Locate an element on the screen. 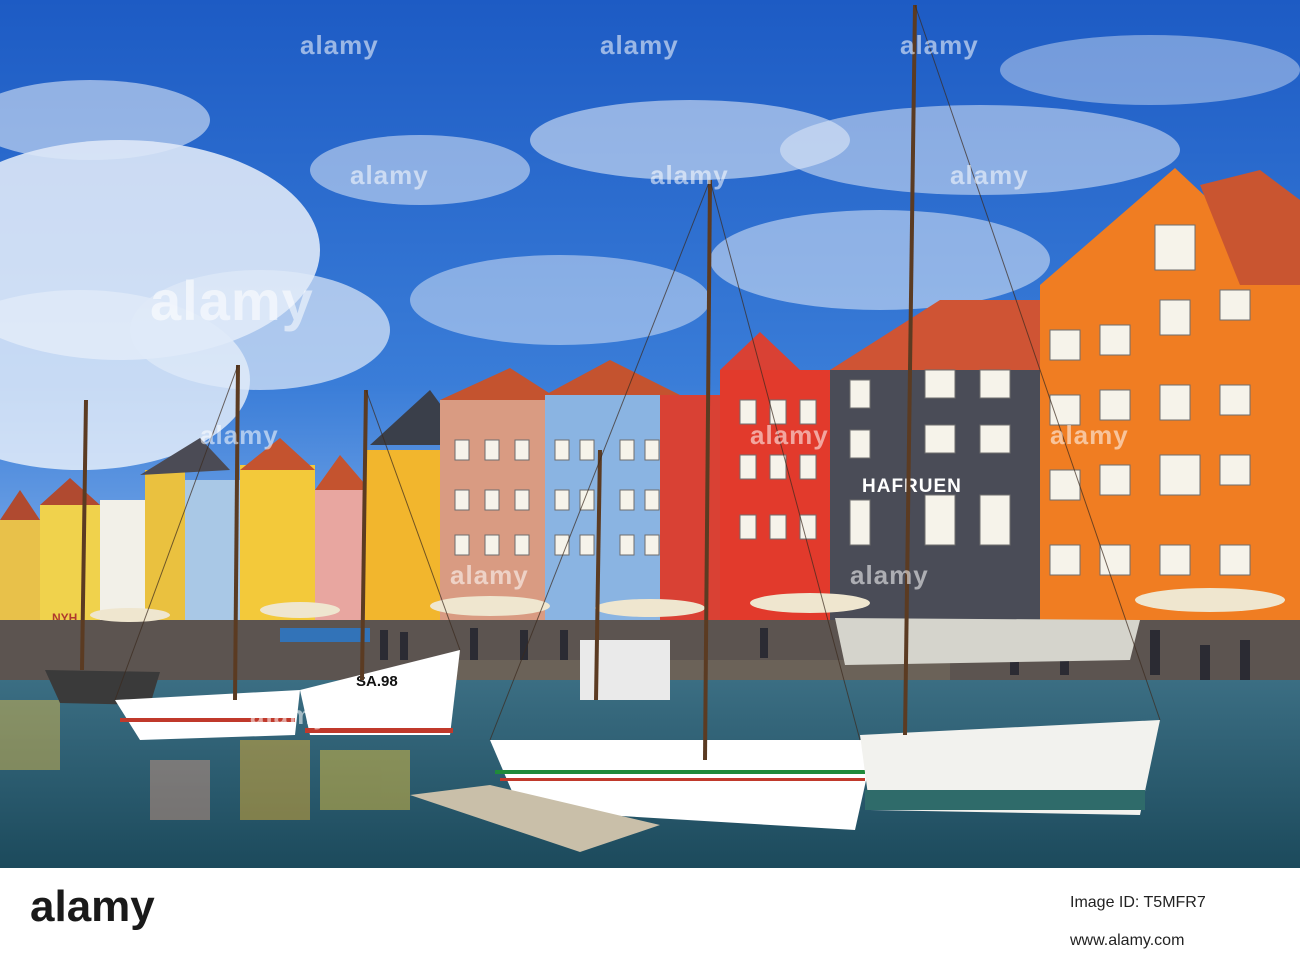  alamy-logo: alamy is located at coordinates (92, 907).